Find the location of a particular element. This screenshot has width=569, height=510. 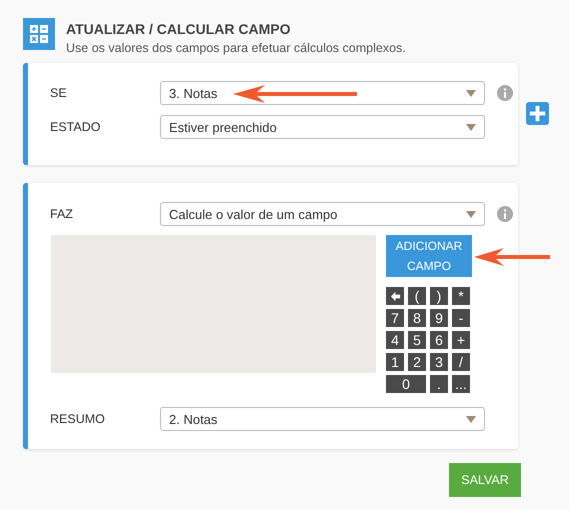

keypad-key: / is located at coordinates (461, 362).